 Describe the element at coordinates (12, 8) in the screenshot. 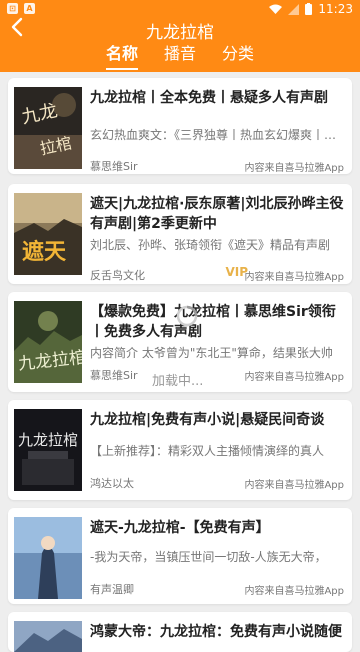

I see `notification-app-icon: ⊡` at that location.